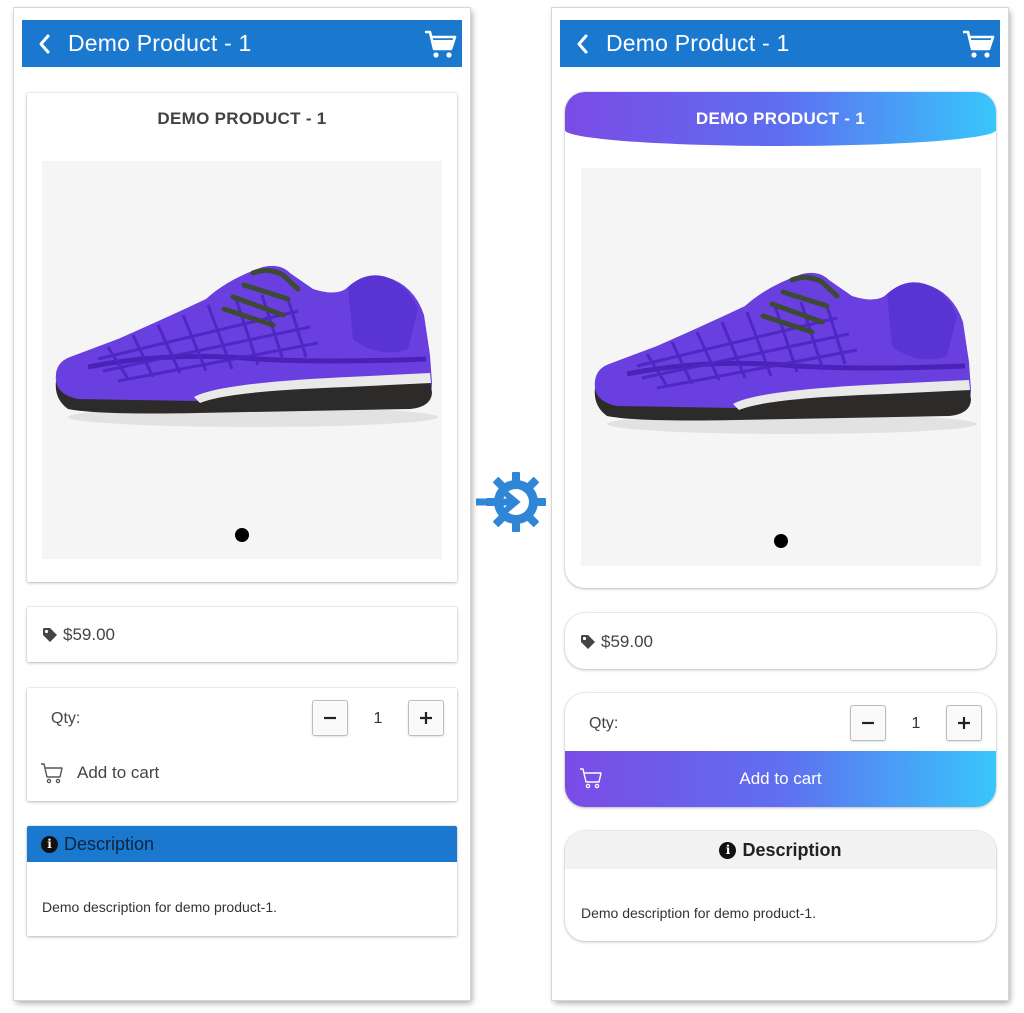 This screenshot has height=1013, width=1024. Describe the element at coordinates (52, 773) in the screenshot. I see `cart-outline-icon` at that location.